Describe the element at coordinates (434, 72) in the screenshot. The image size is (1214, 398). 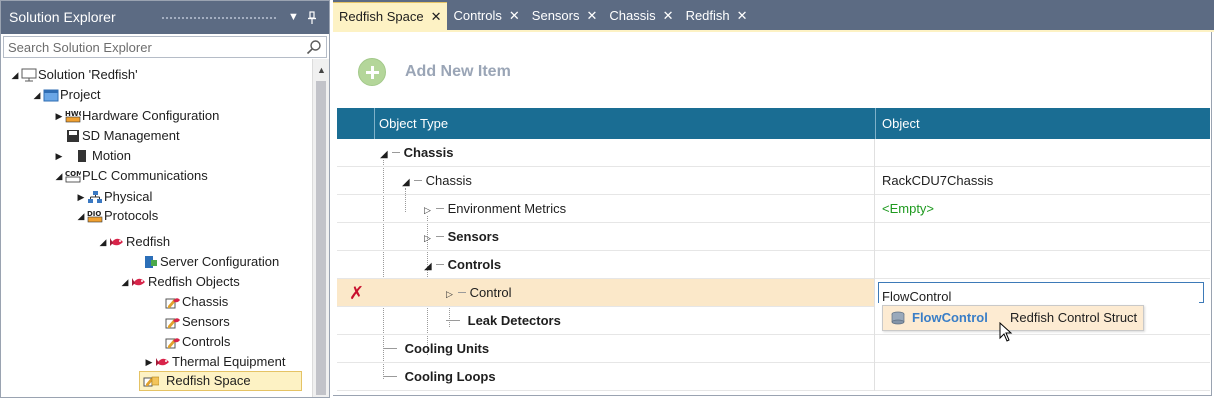
I see `add-new-item-button: Add New Item` at that location.